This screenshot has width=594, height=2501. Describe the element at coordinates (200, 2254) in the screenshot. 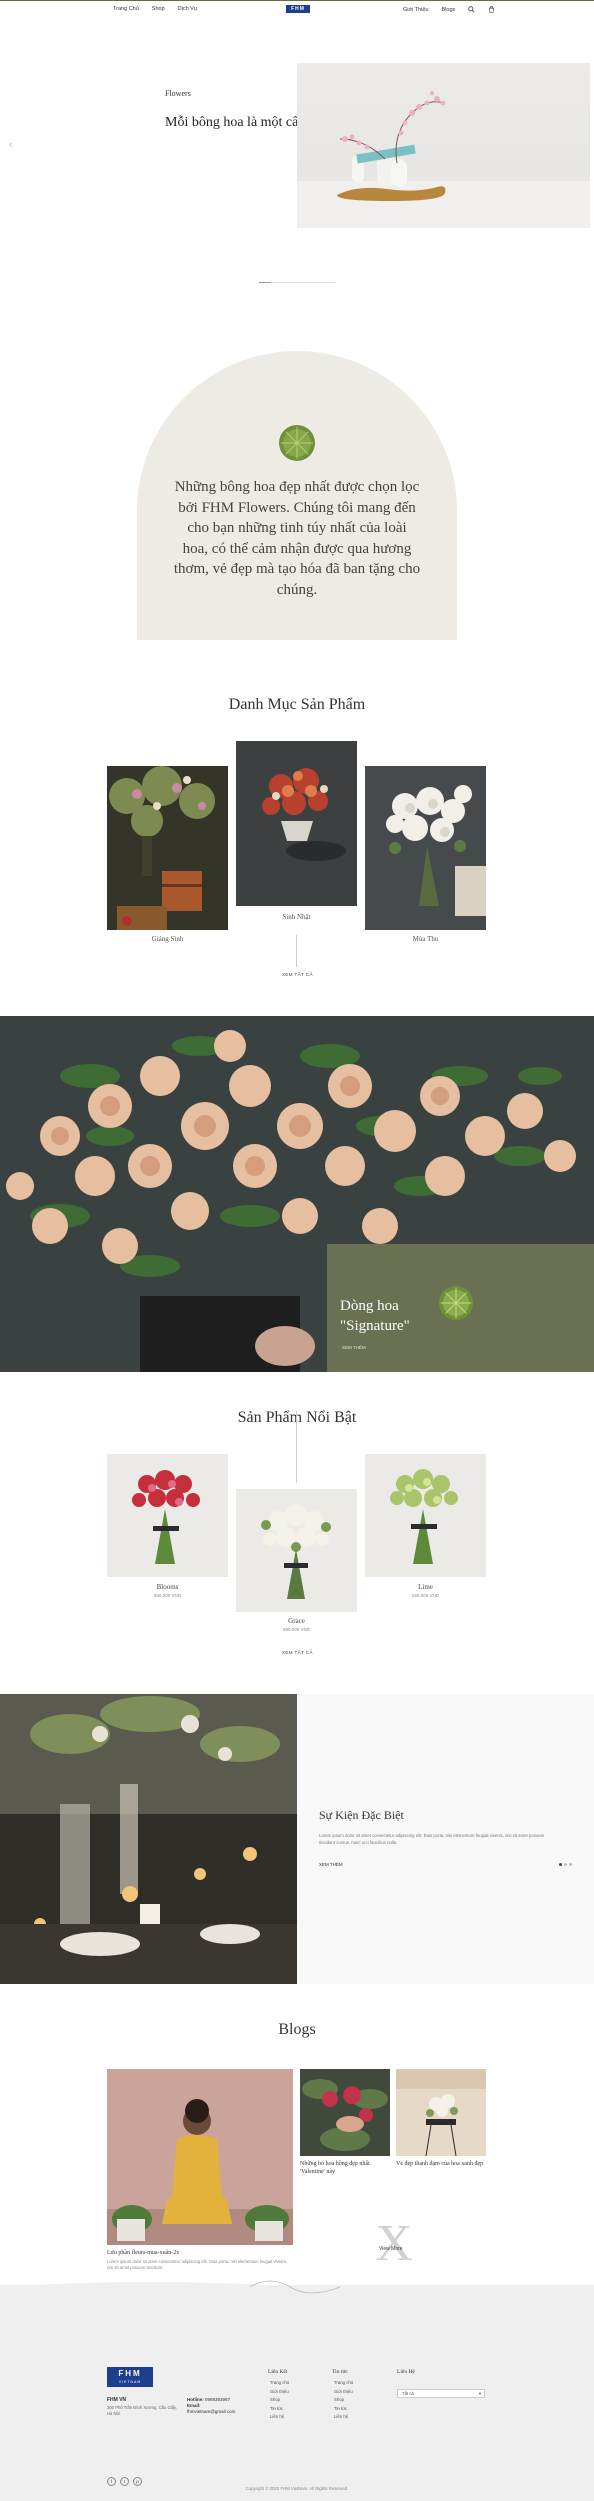

I see `blog-post-title-1: Lưu phần fleurs-mua-xuân-2x` at that location.